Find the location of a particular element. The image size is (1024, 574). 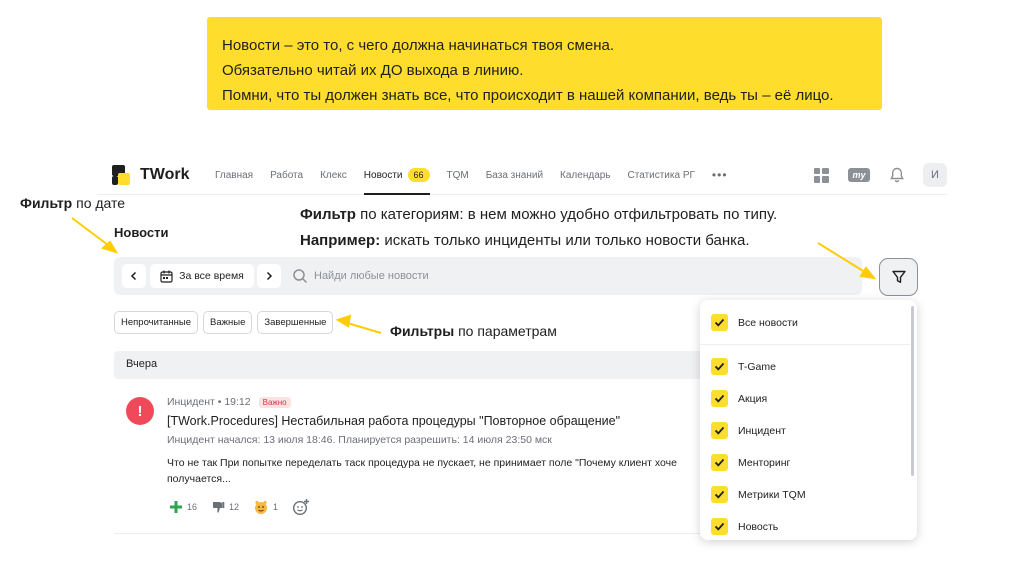

annotation-text: по параметрам is located at coordinates (505, 331).